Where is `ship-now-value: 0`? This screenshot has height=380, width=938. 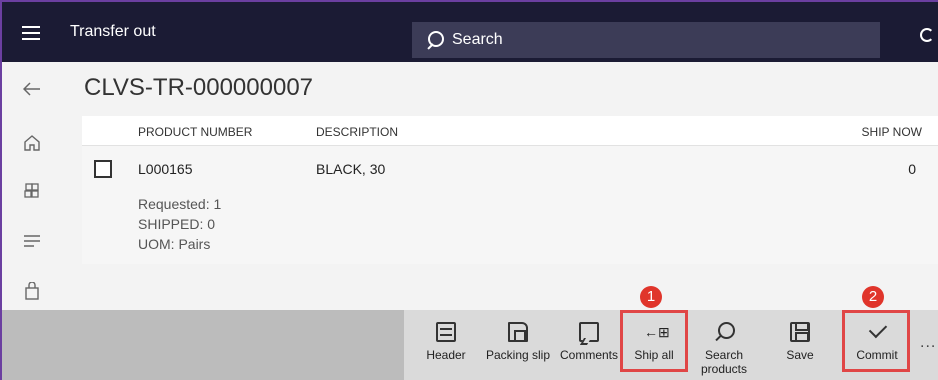 ship-now-value: 0 is located at coordinates (912, 169).